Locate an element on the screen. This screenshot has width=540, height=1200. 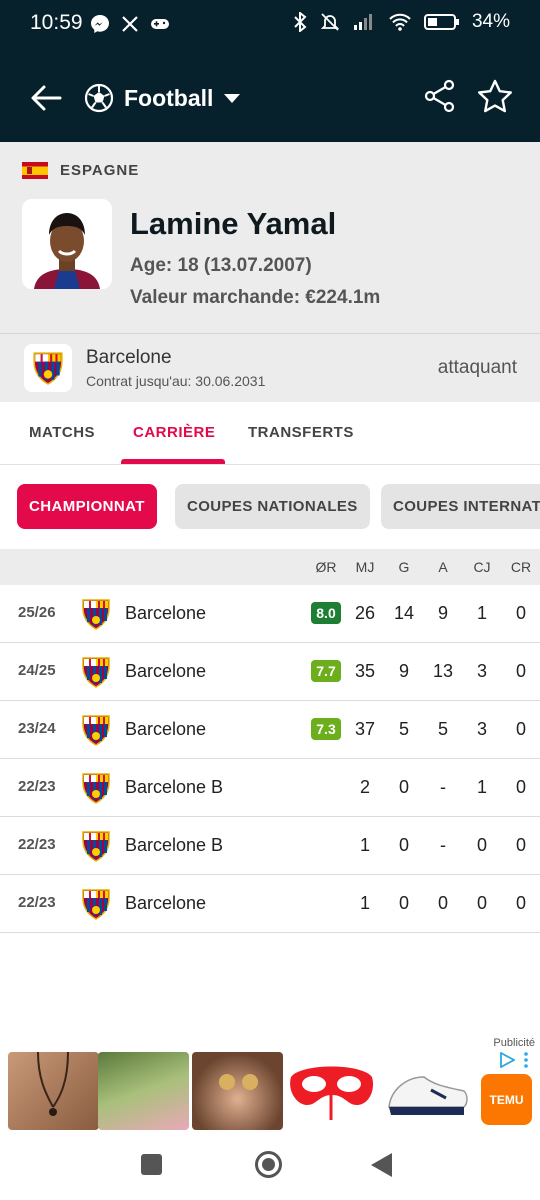
system-nav-bar is located at coordinates (270, 1167).